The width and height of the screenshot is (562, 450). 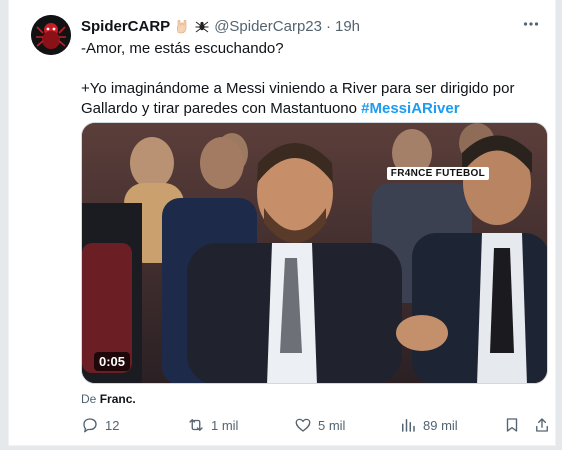 What do you see at coordinates (440, 425) in the screenshot?
I see `views-count: 89 mil` at bounding box center [440, 425].